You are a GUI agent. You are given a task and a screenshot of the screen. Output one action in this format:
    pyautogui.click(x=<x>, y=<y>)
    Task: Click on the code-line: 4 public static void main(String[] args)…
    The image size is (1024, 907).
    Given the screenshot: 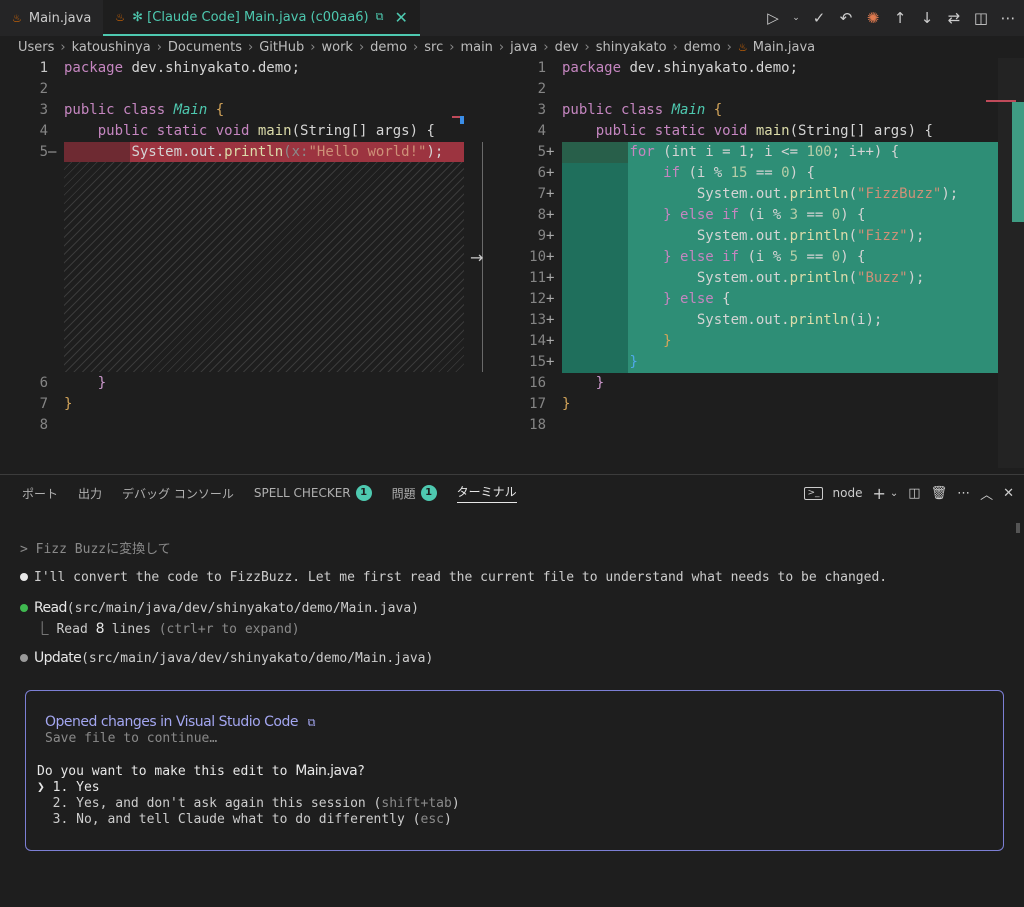 What is the action you would take?
    pyautogui.click(x=715, y=131)
    